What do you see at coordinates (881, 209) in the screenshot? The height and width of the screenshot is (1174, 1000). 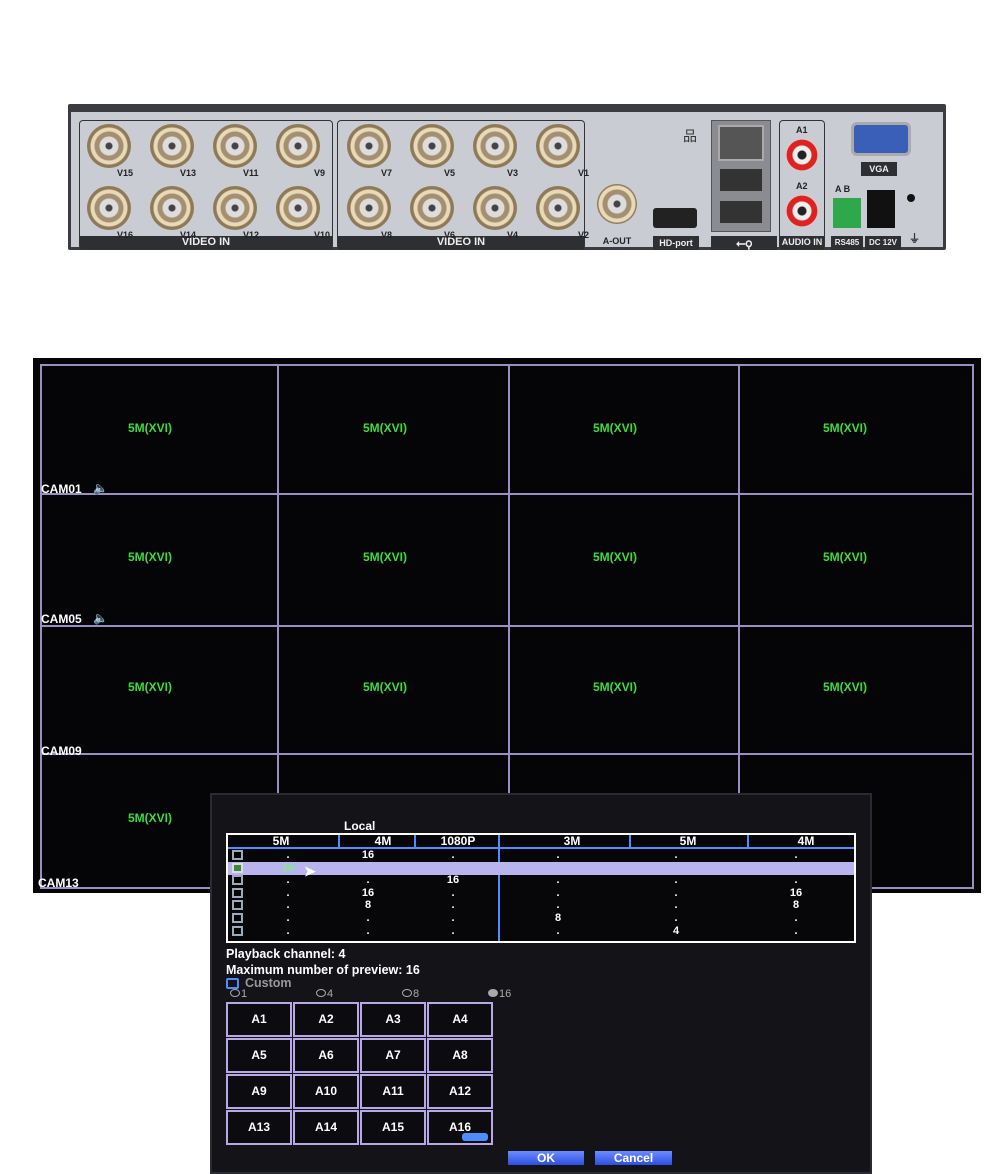 I see `dc-power-jack` at bounding box center [881, 209].